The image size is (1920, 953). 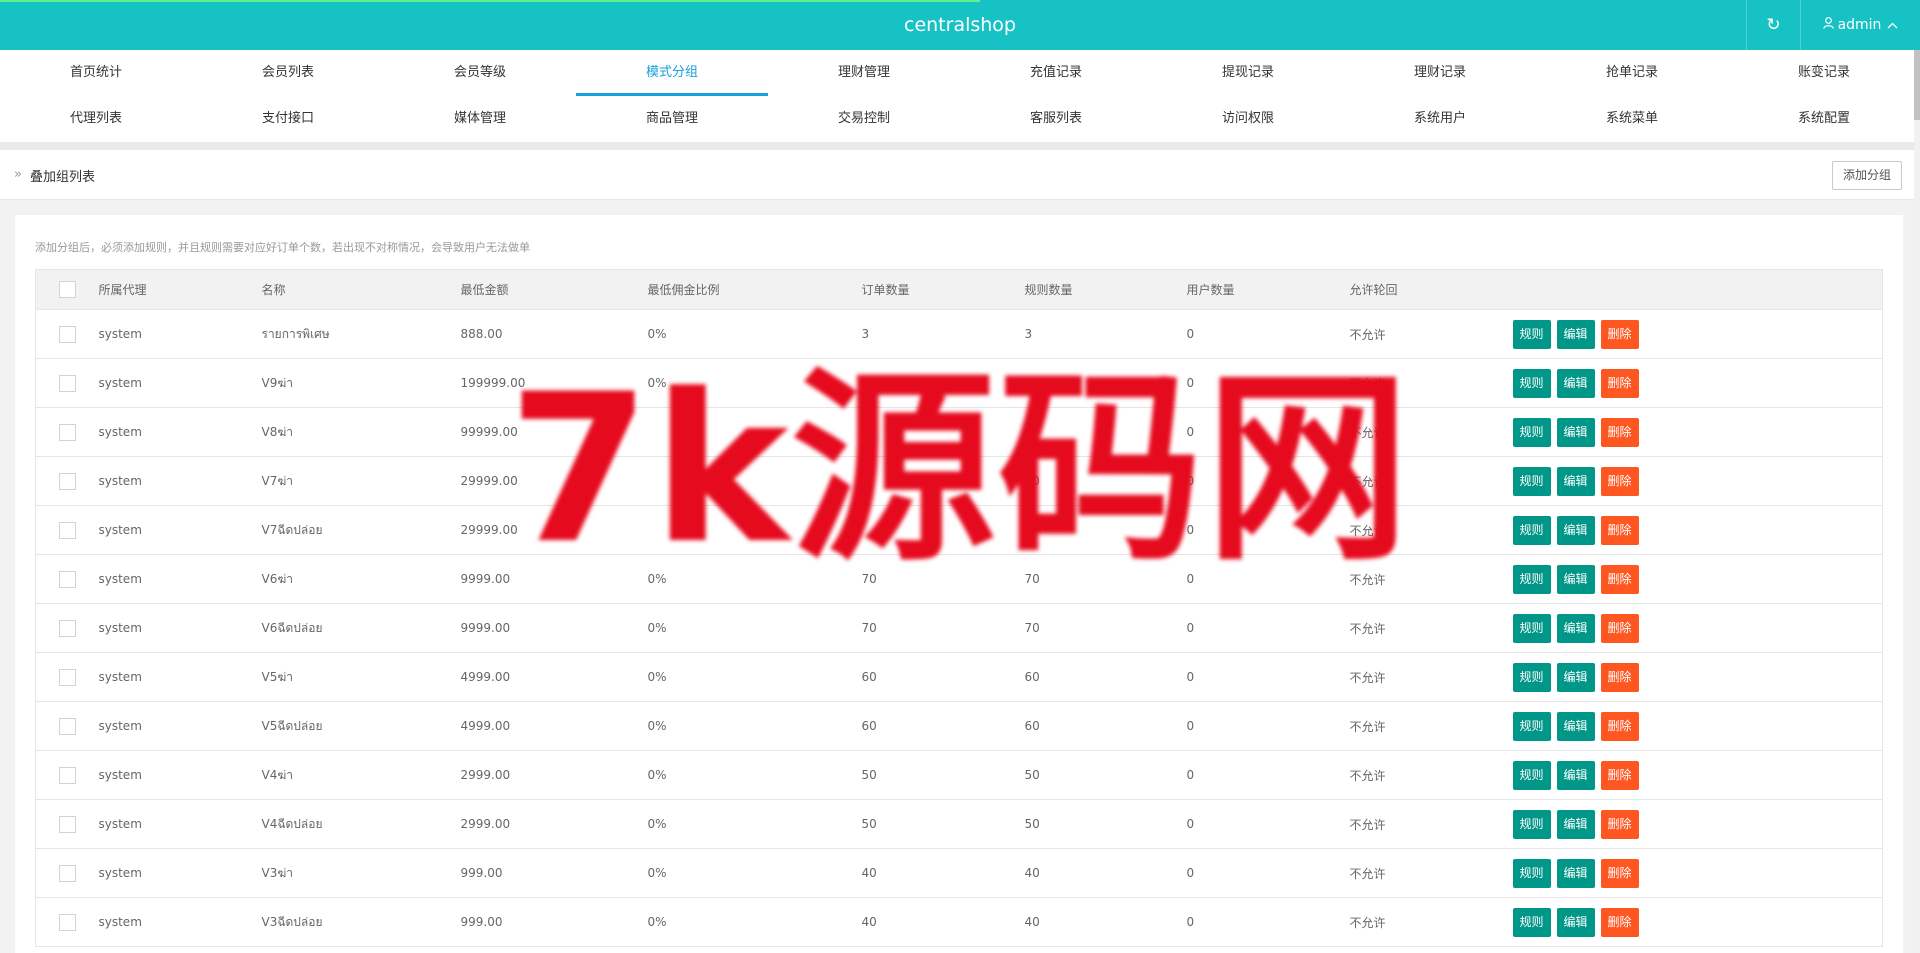 What do you see at coordinates (554, 677) in the screenshot?
I see `table-cell: 4999.00` at bounding box center [554, 677].